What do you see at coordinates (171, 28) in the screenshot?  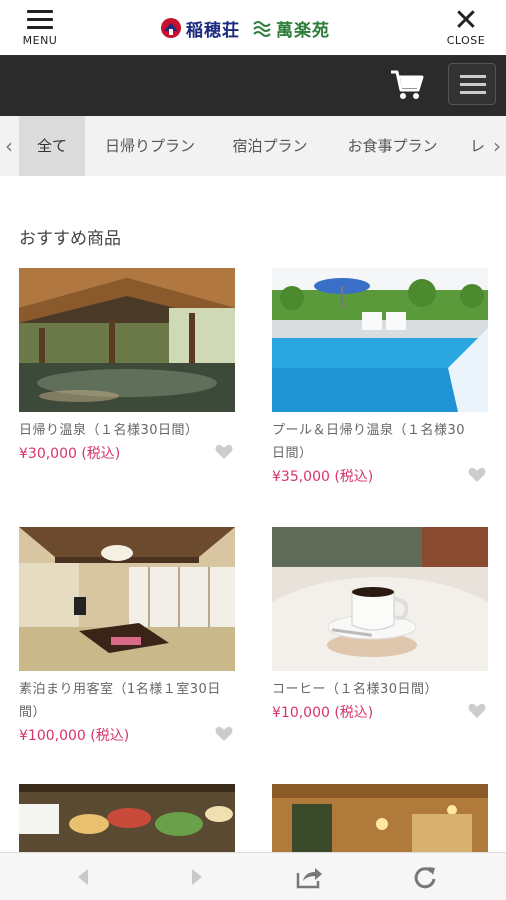 I see `logo-mark-icon` at bounding box center [171, 28].